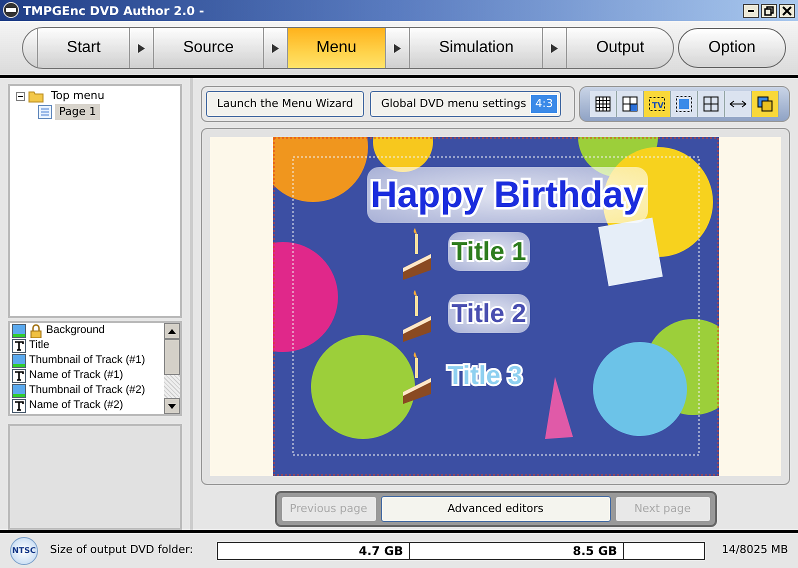  I want to click on tree-item: Page 1, so click(77, 112).